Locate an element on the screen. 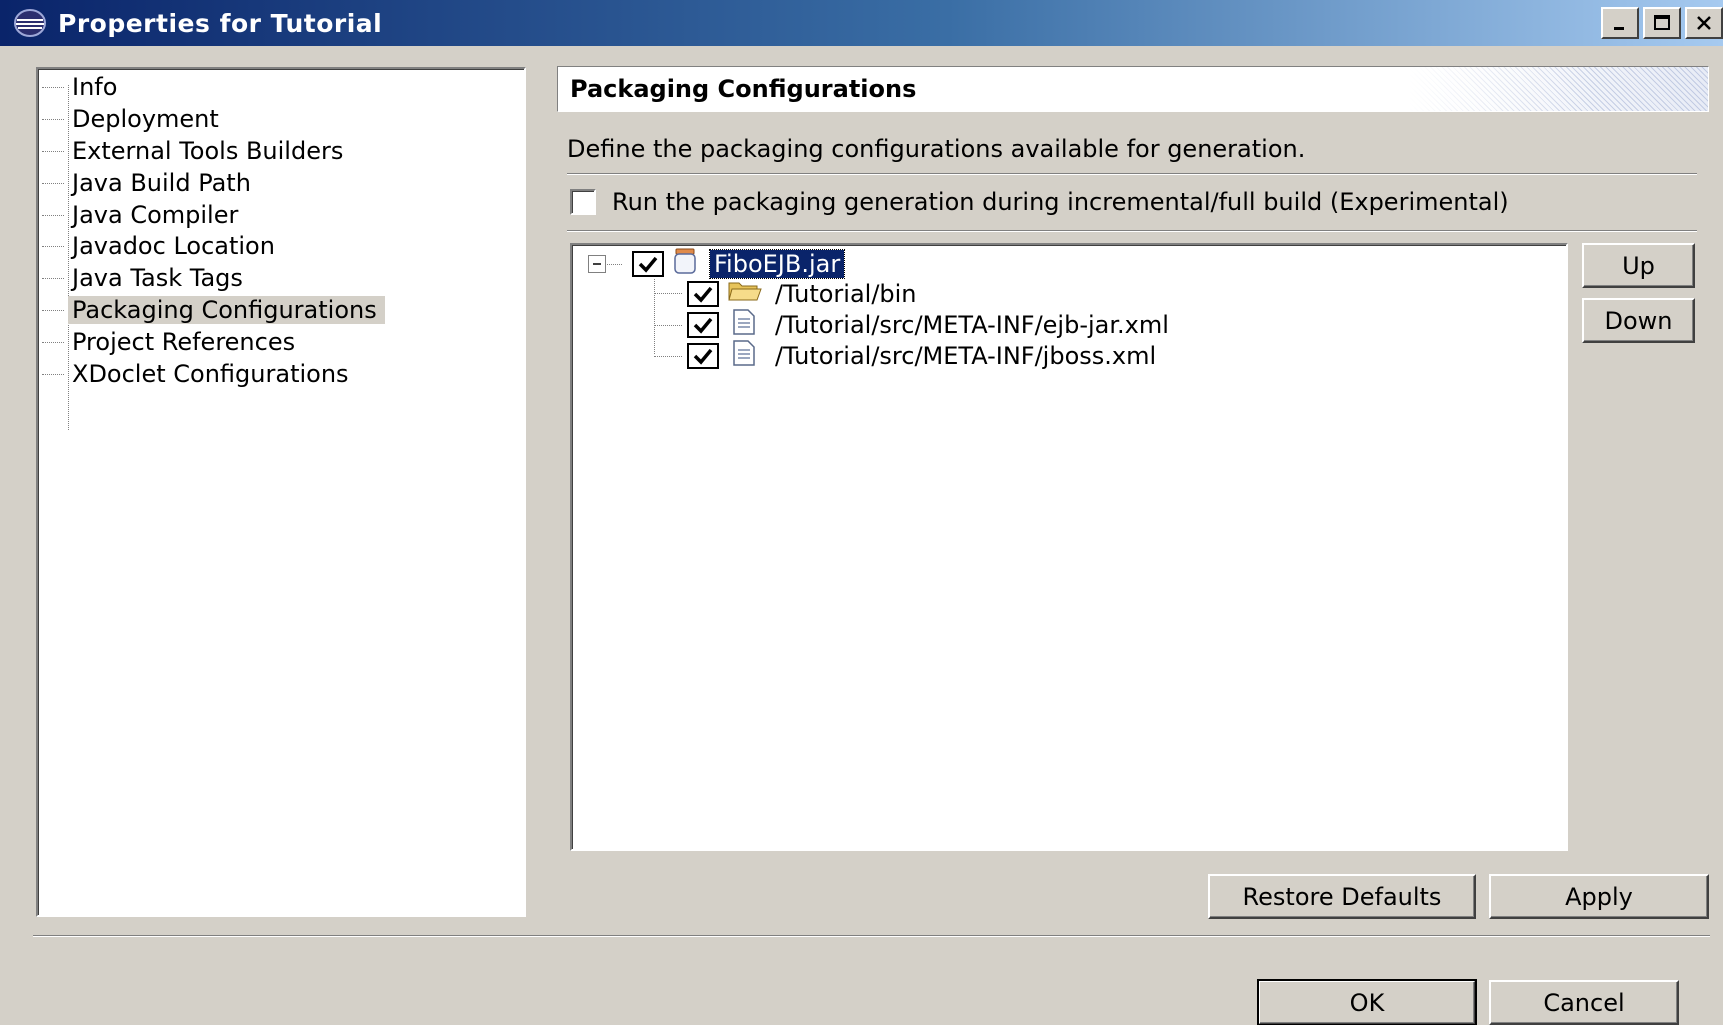 The width and height of the screenshot is (1723, 1025). sidebar-item-packaging-configurations: Packaging Configurations is located at coordinates (213, 310).